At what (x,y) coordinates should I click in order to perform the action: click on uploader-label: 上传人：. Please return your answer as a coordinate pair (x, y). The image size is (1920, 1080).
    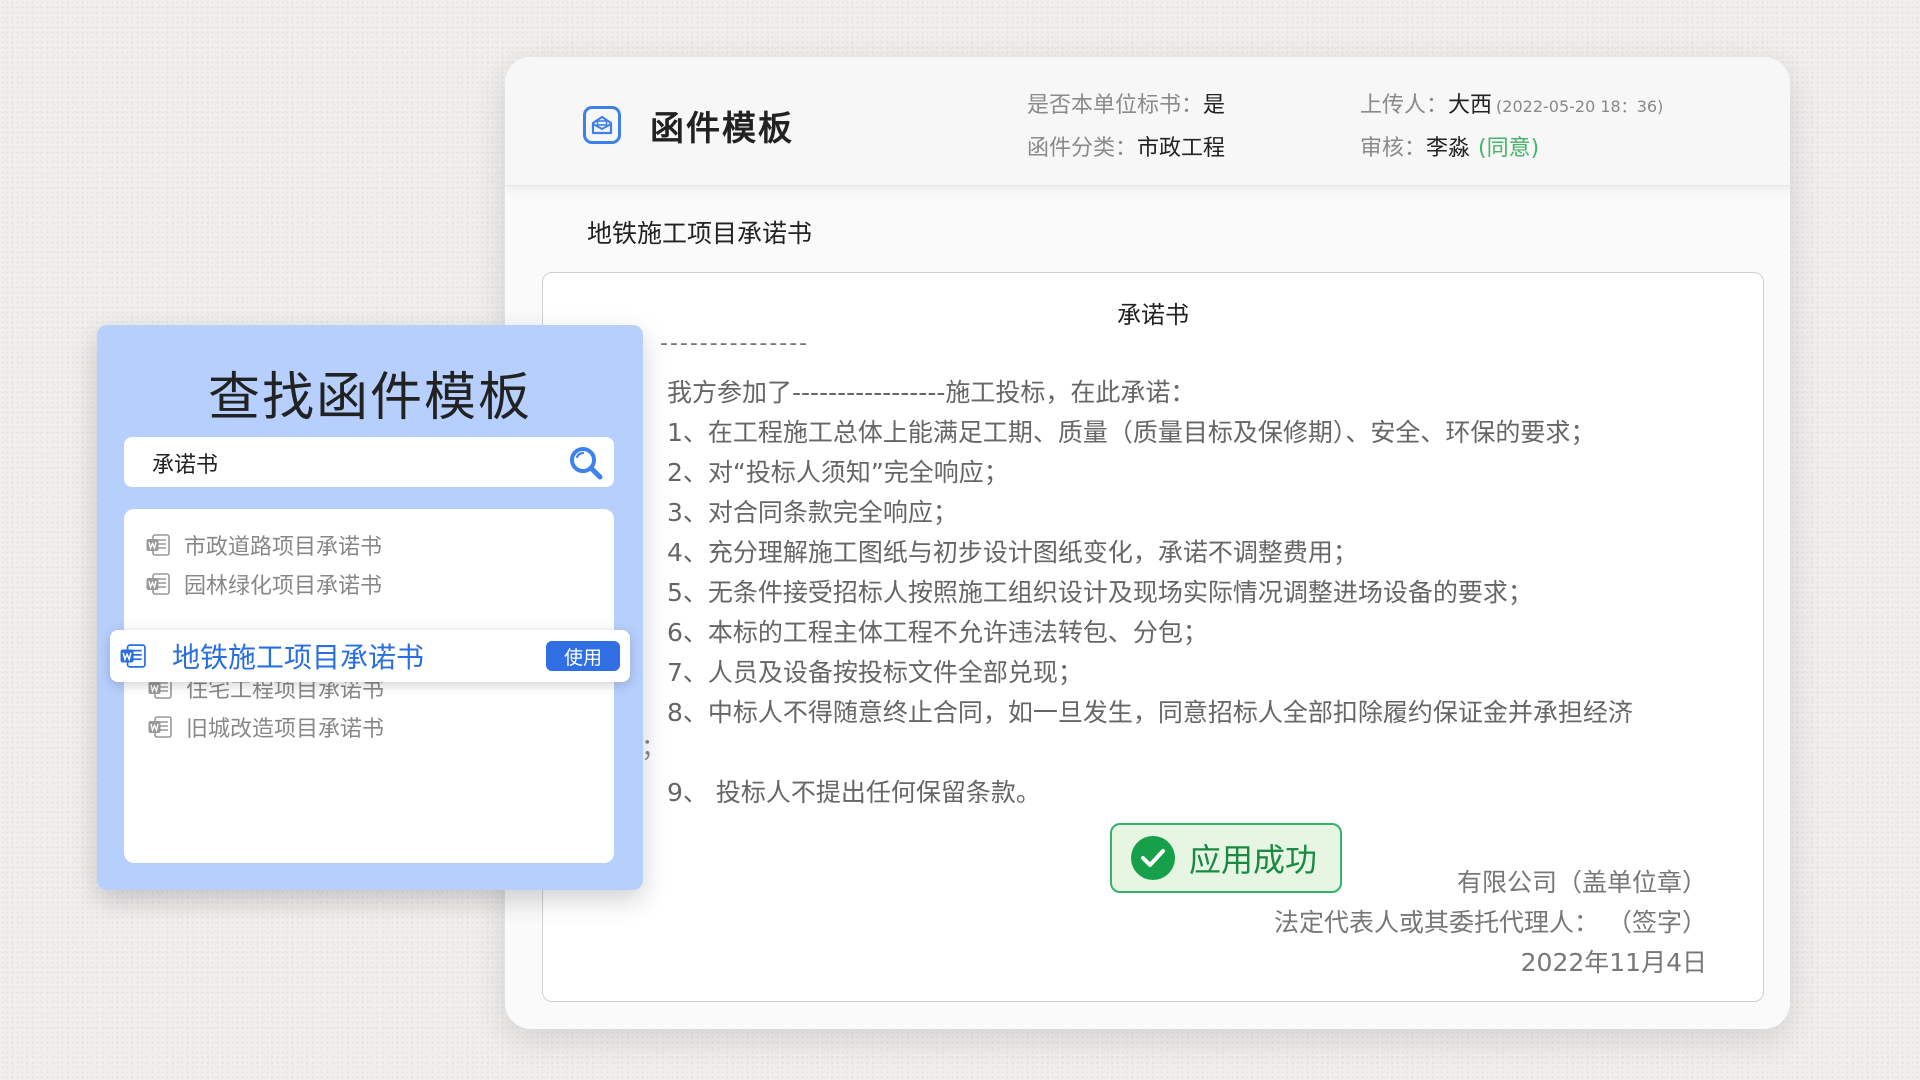
    Looking at the image, I should click on (1404, 105).